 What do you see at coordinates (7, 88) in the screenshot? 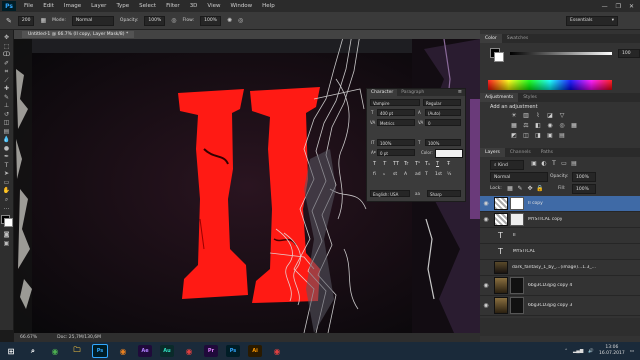
I see `healing-tool-icon: ✚` at bounding box center [7, 88].